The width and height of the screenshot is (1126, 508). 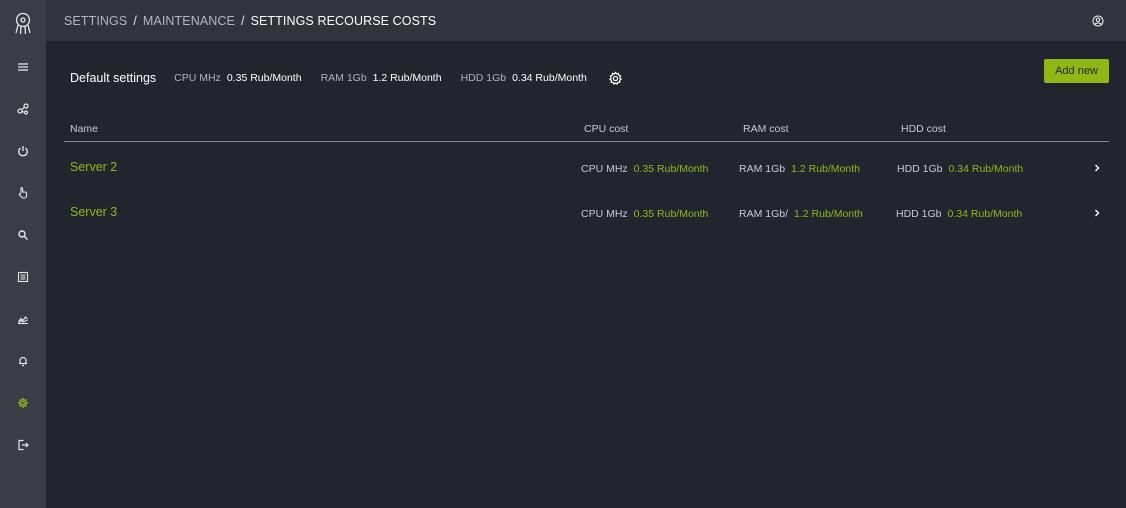 I want to click on ram-cost-cell: RAM 1Gb/1.2 Rub/Month, so click(x=801, y=214).